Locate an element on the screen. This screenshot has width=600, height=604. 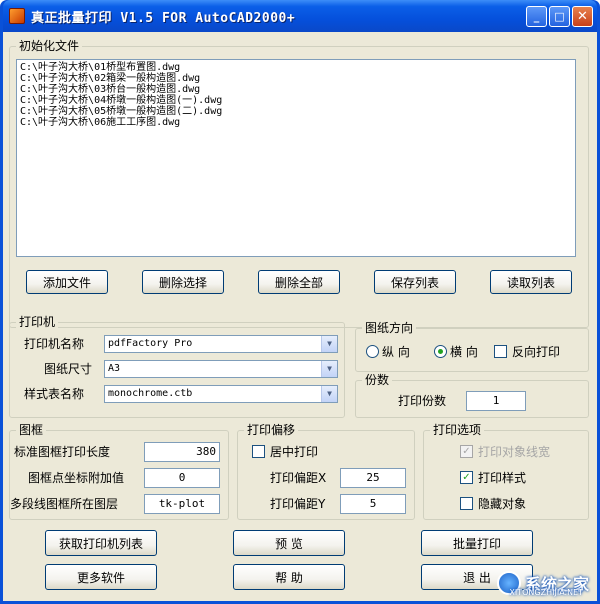
list-item: C:\叶子沟大桥\06施工工序图.dwg is located at coordinates (296, 122).